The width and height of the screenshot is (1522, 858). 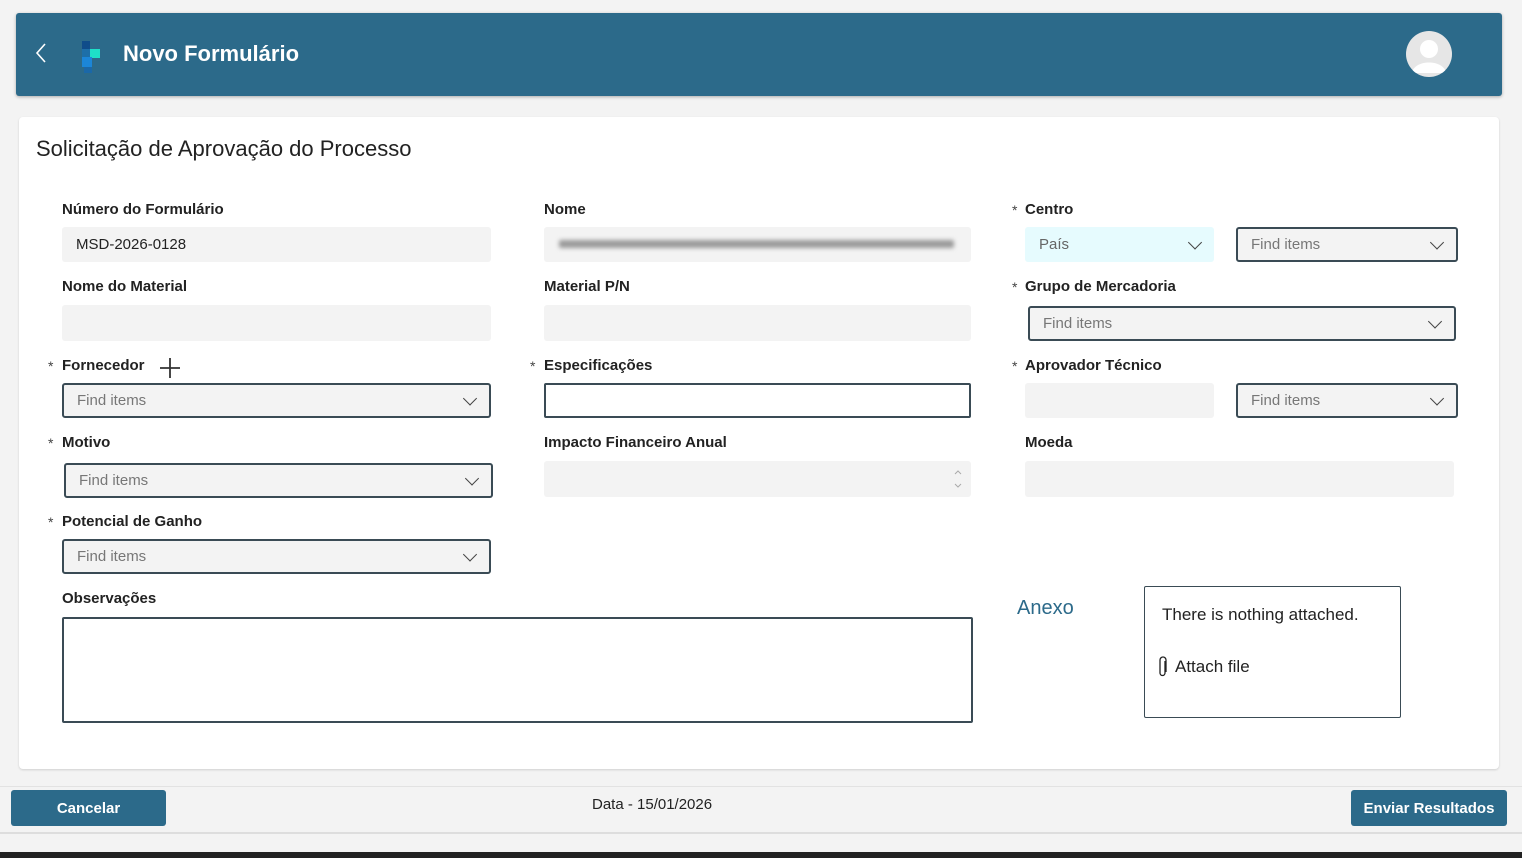 I want to click on observacoes-label: Observações, so click(x=109, y=598).